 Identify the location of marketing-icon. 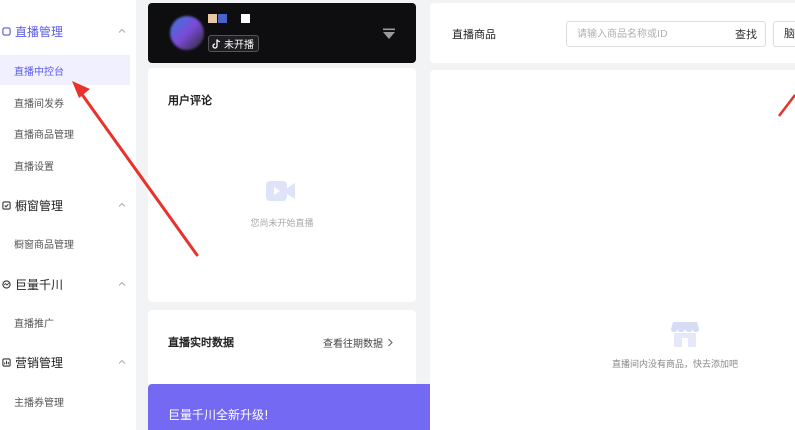
(6, 362).